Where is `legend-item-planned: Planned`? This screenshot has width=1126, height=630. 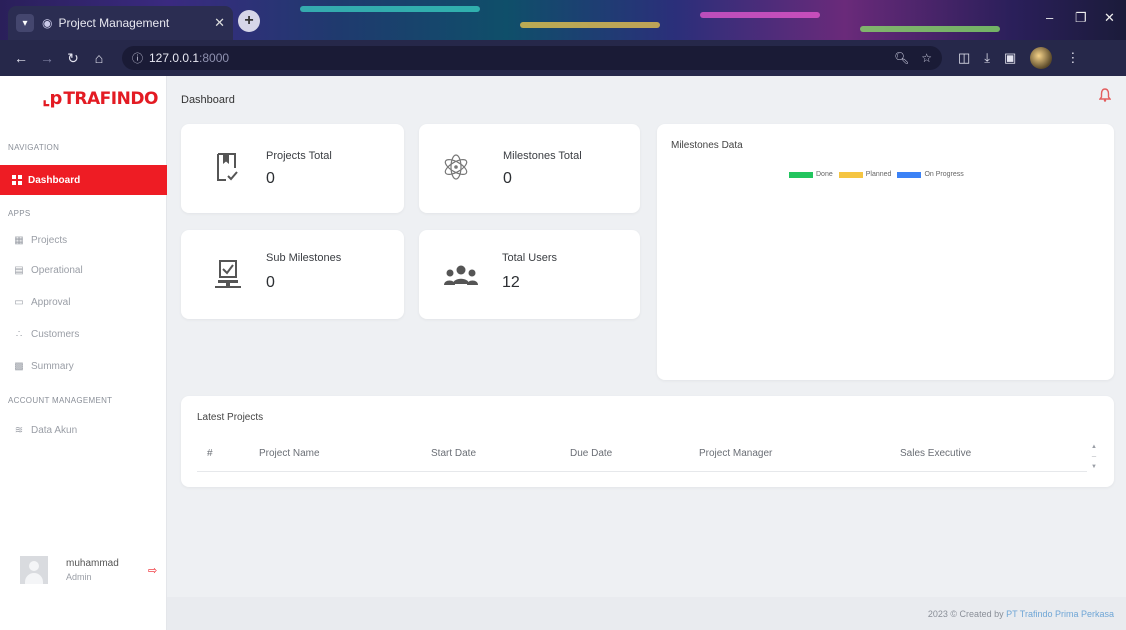 legend-item-planned: Planned is located at coordinates (865, 174).